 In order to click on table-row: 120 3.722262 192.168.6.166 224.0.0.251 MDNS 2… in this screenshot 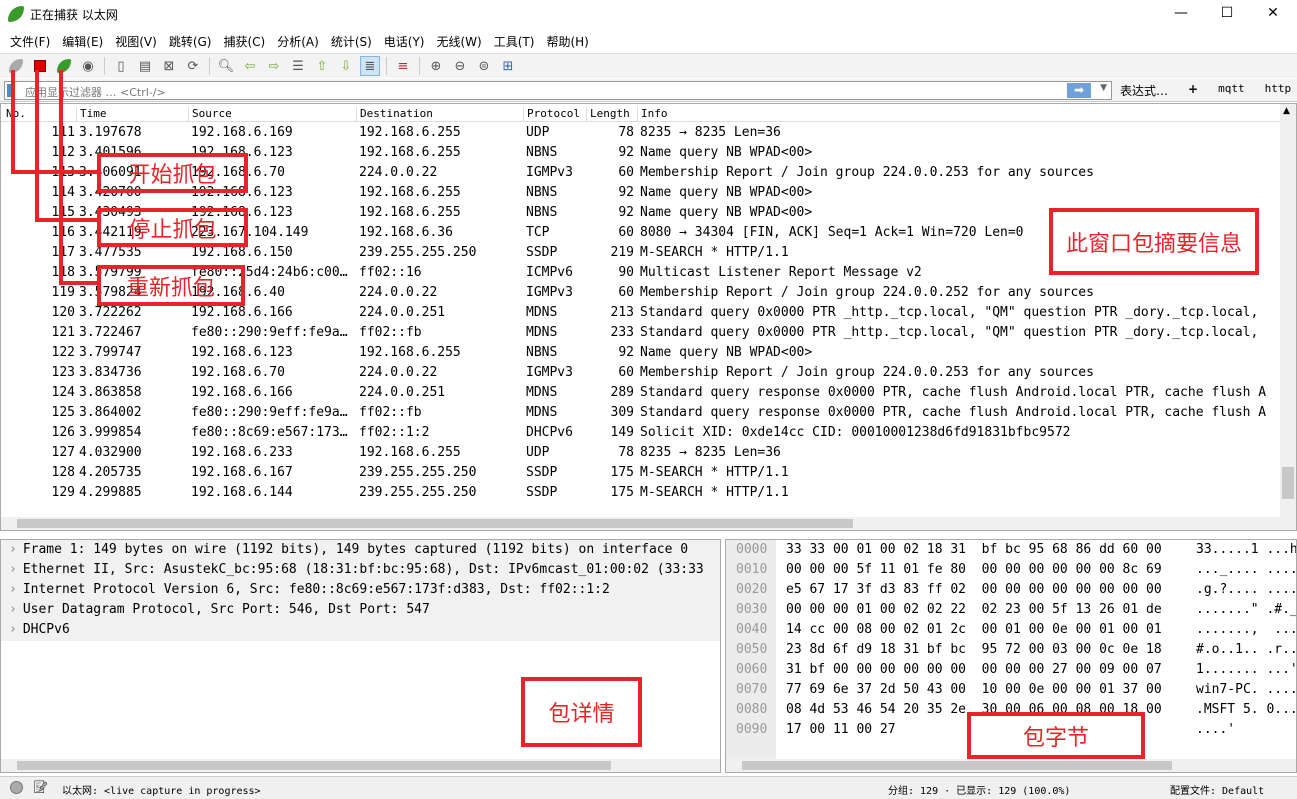, I will do `click(641, 313)`.